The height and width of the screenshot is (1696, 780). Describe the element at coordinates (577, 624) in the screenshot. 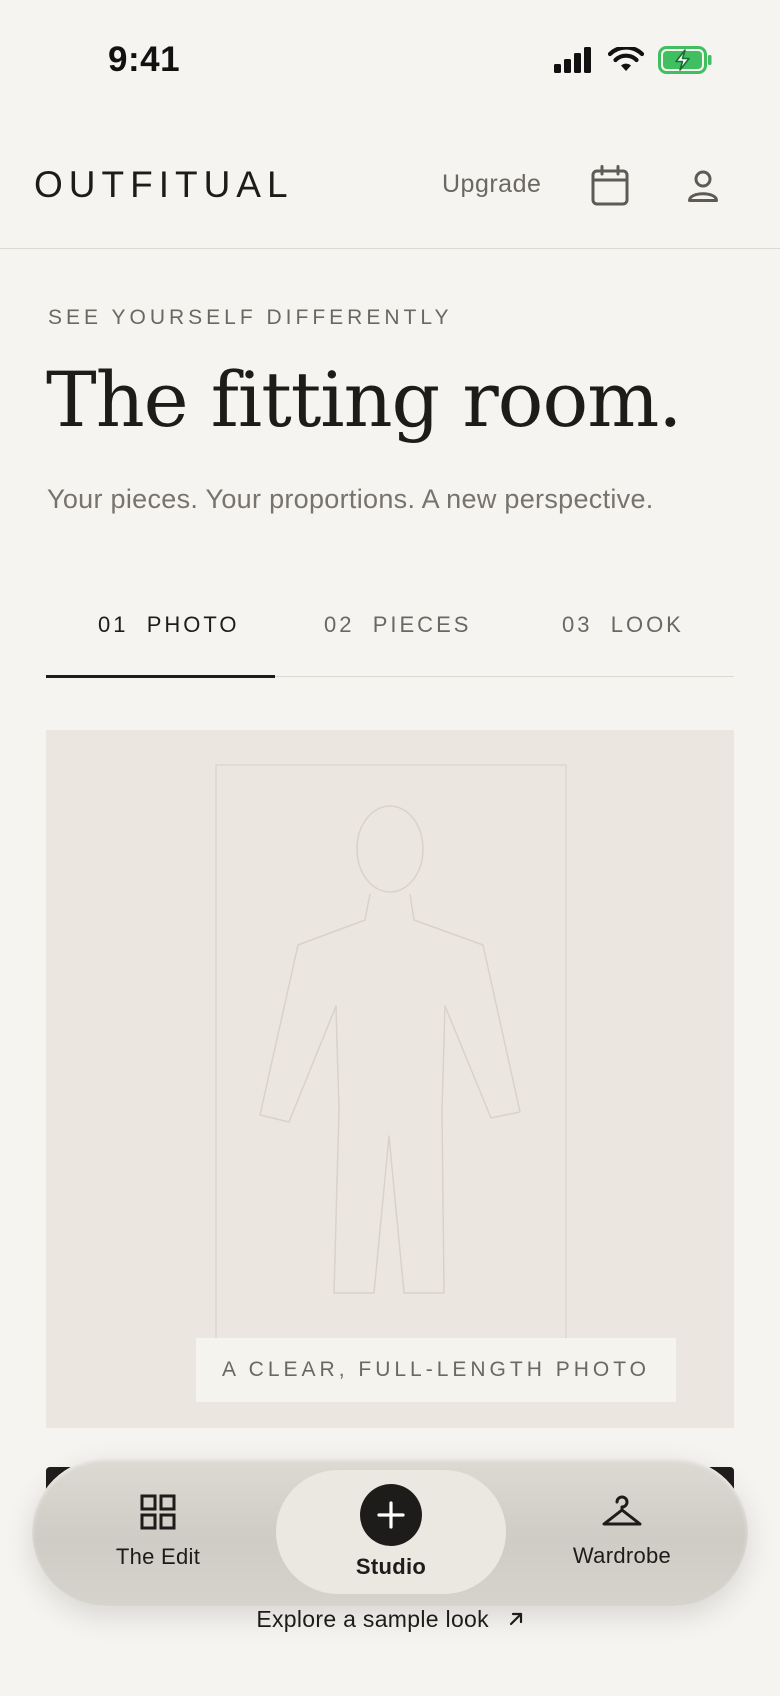

I see `step-number: 03` at that location.